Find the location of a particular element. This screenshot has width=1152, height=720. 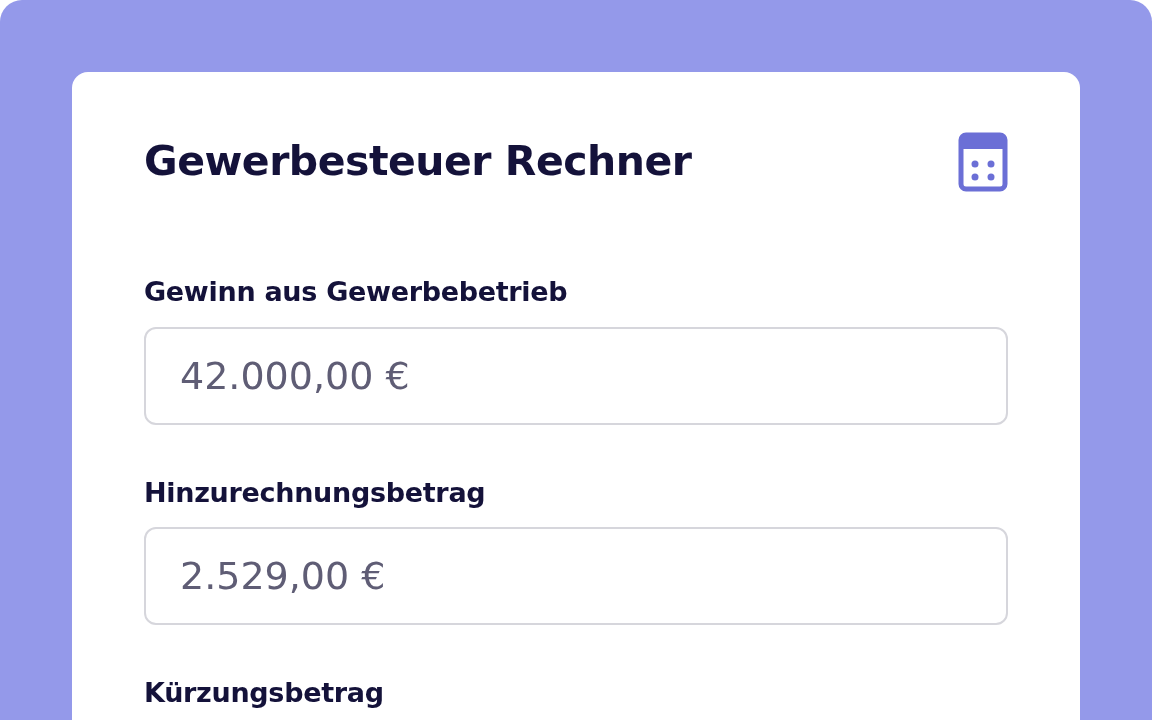

field-label: Kürzungsbetrag is located at coordinates (264, 693).